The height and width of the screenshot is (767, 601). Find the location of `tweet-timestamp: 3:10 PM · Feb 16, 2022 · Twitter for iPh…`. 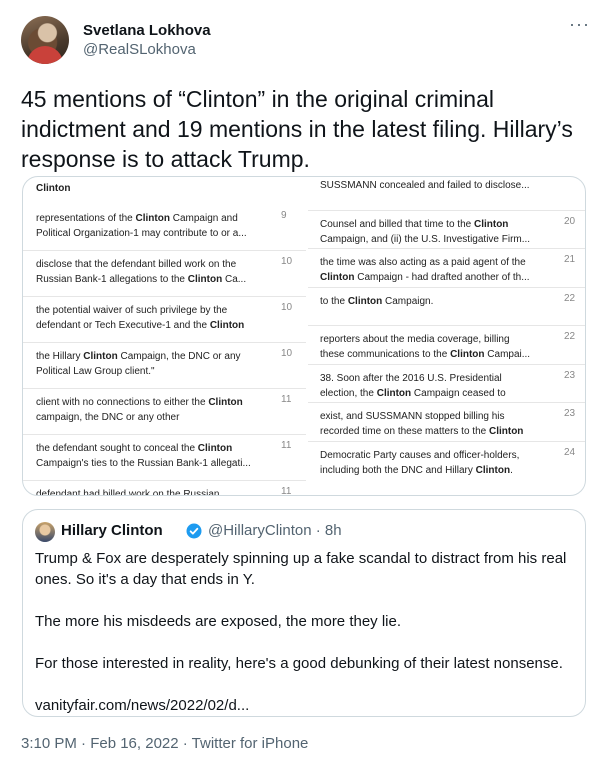

tweet-timestamp: 3:10 PM · Feb 16, 2022 · Twitter for iPh… is located at coordinates (164, 743).